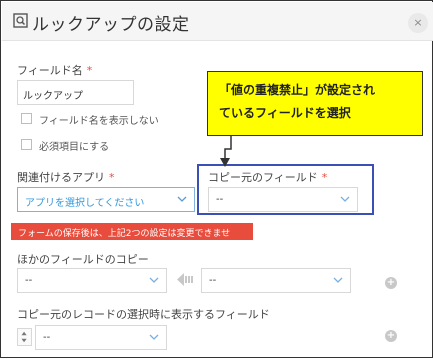 Image resolution: width=433 pixels, height=359 pixels. Describe the element at coordinates (132, 237) in the screenshot. I see `error-message: フォームの保存後は、上記2つの設定は変更できません。` at that location.